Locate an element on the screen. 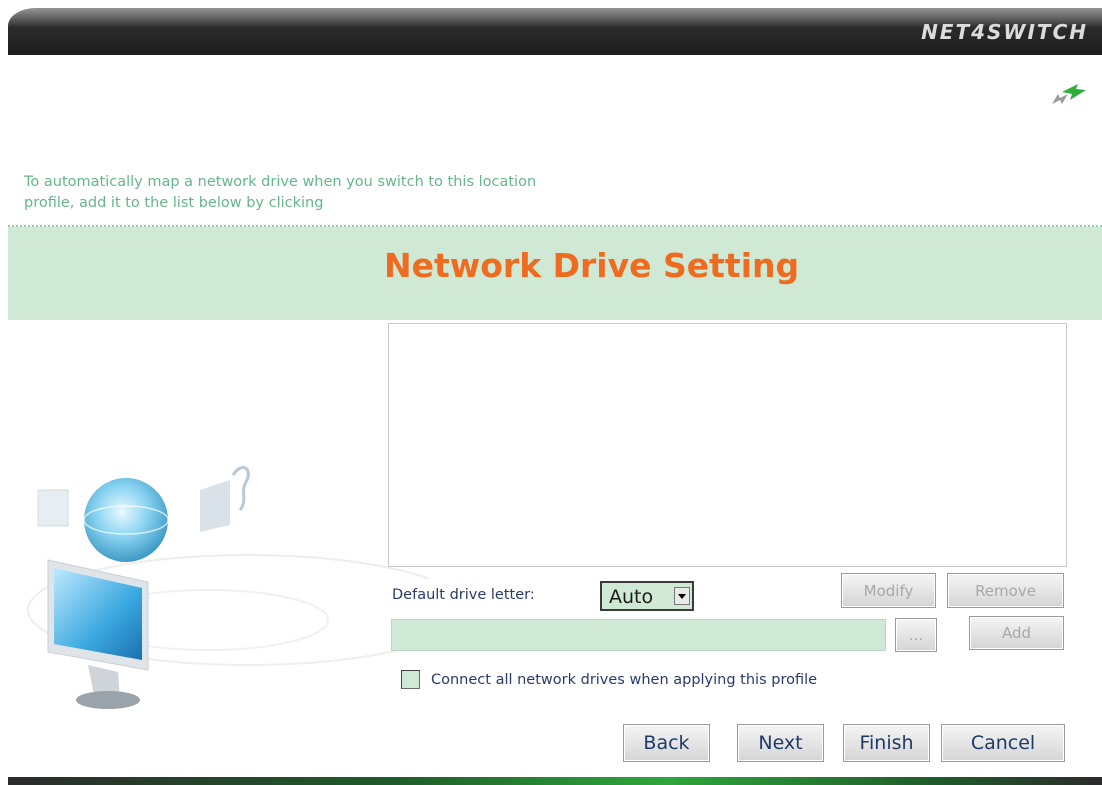 The width and height of the screenshot is (1102, 785). next-button: Next is located at coordinates (780, 743).